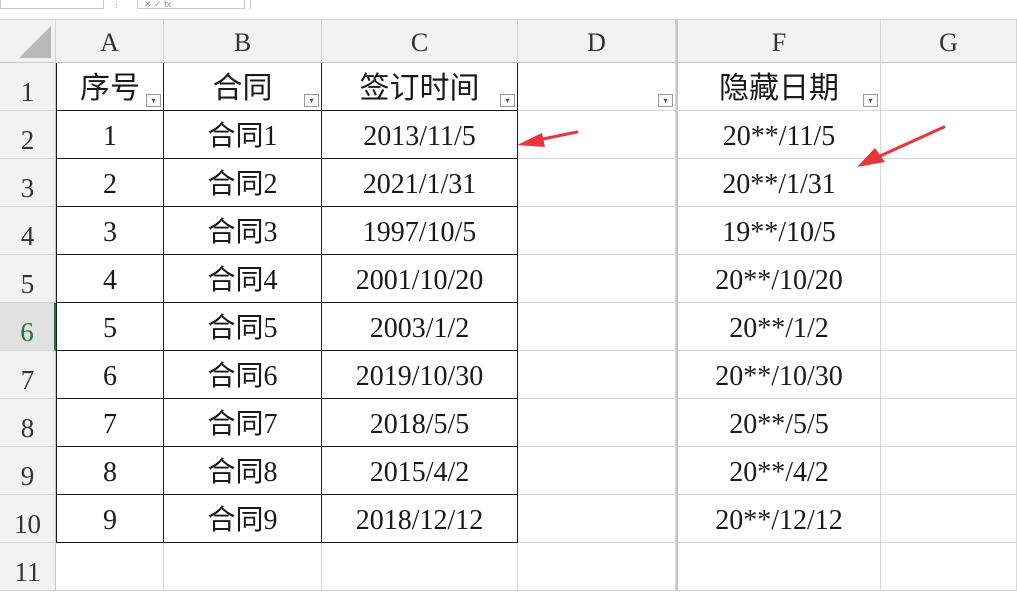 This screenshot has height=601, width=1017. What do you see at coordinates (548, 138) in the screenshot?
I see `red-arrow-left` at bounding box center [548, 138].